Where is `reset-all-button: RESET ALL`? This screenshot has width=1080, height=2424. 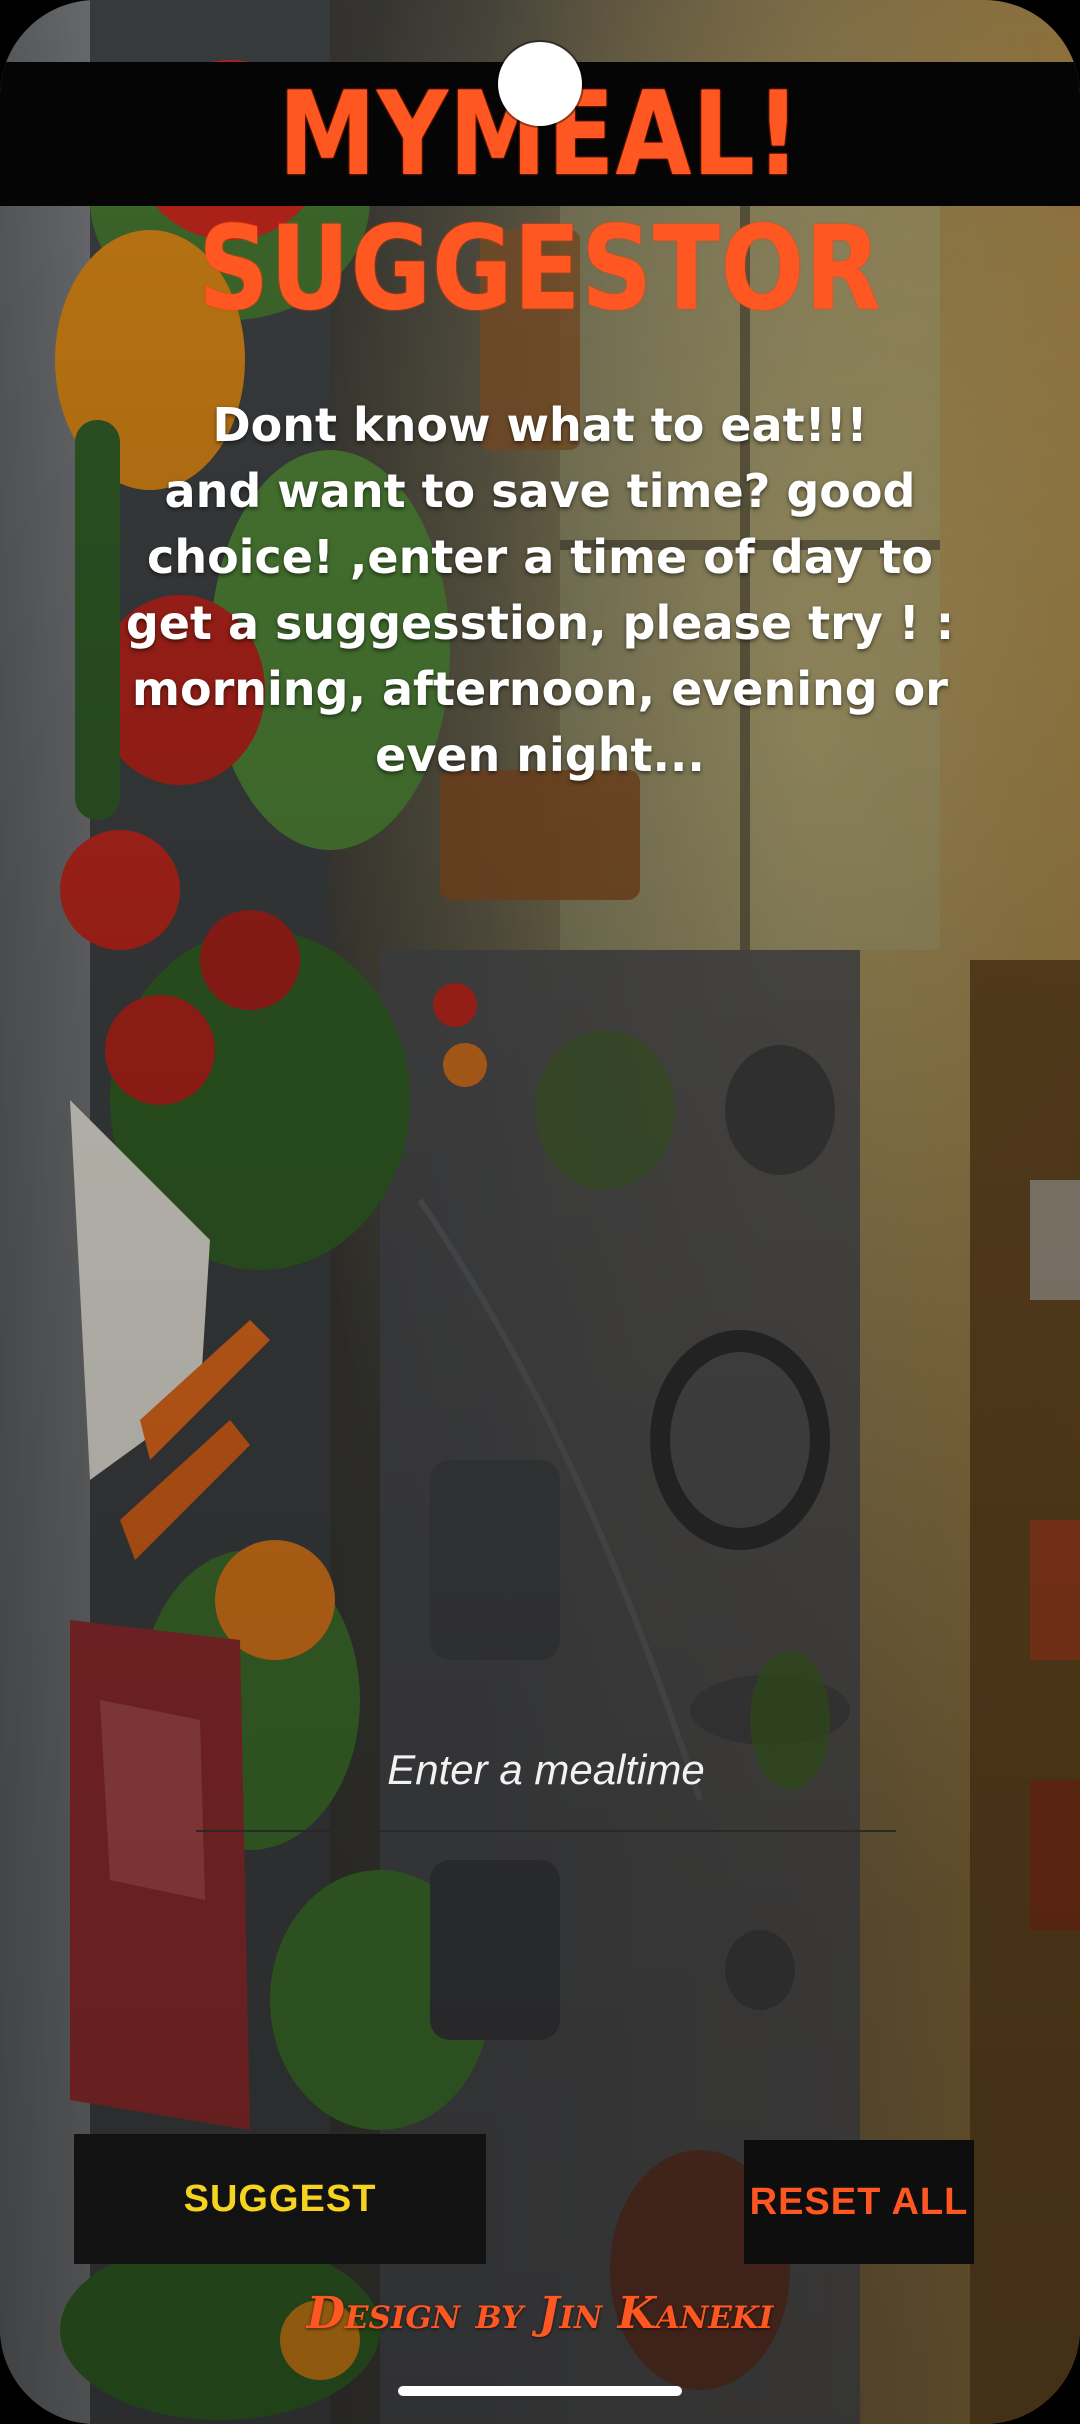
reset-all-button: RESET ALL is located at coordinates (859, 2202).